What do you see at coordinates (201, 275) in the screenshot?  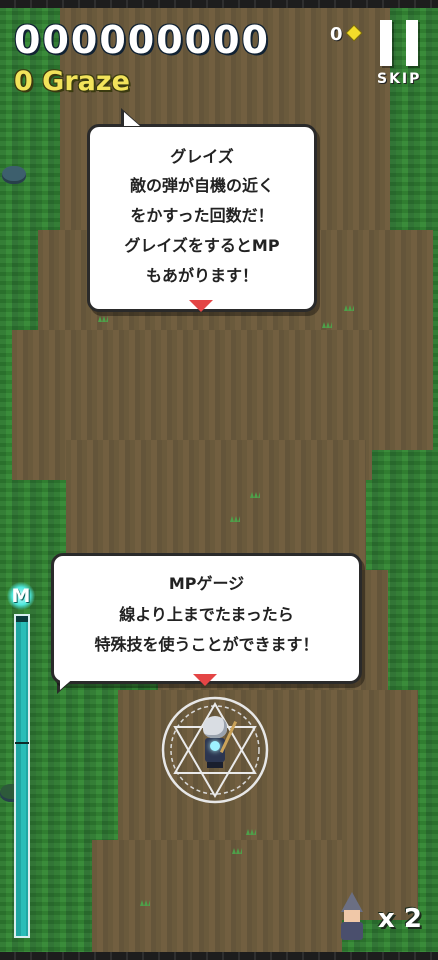 I see `bubble-line: もあがります！` at bounding box center [201, 275].